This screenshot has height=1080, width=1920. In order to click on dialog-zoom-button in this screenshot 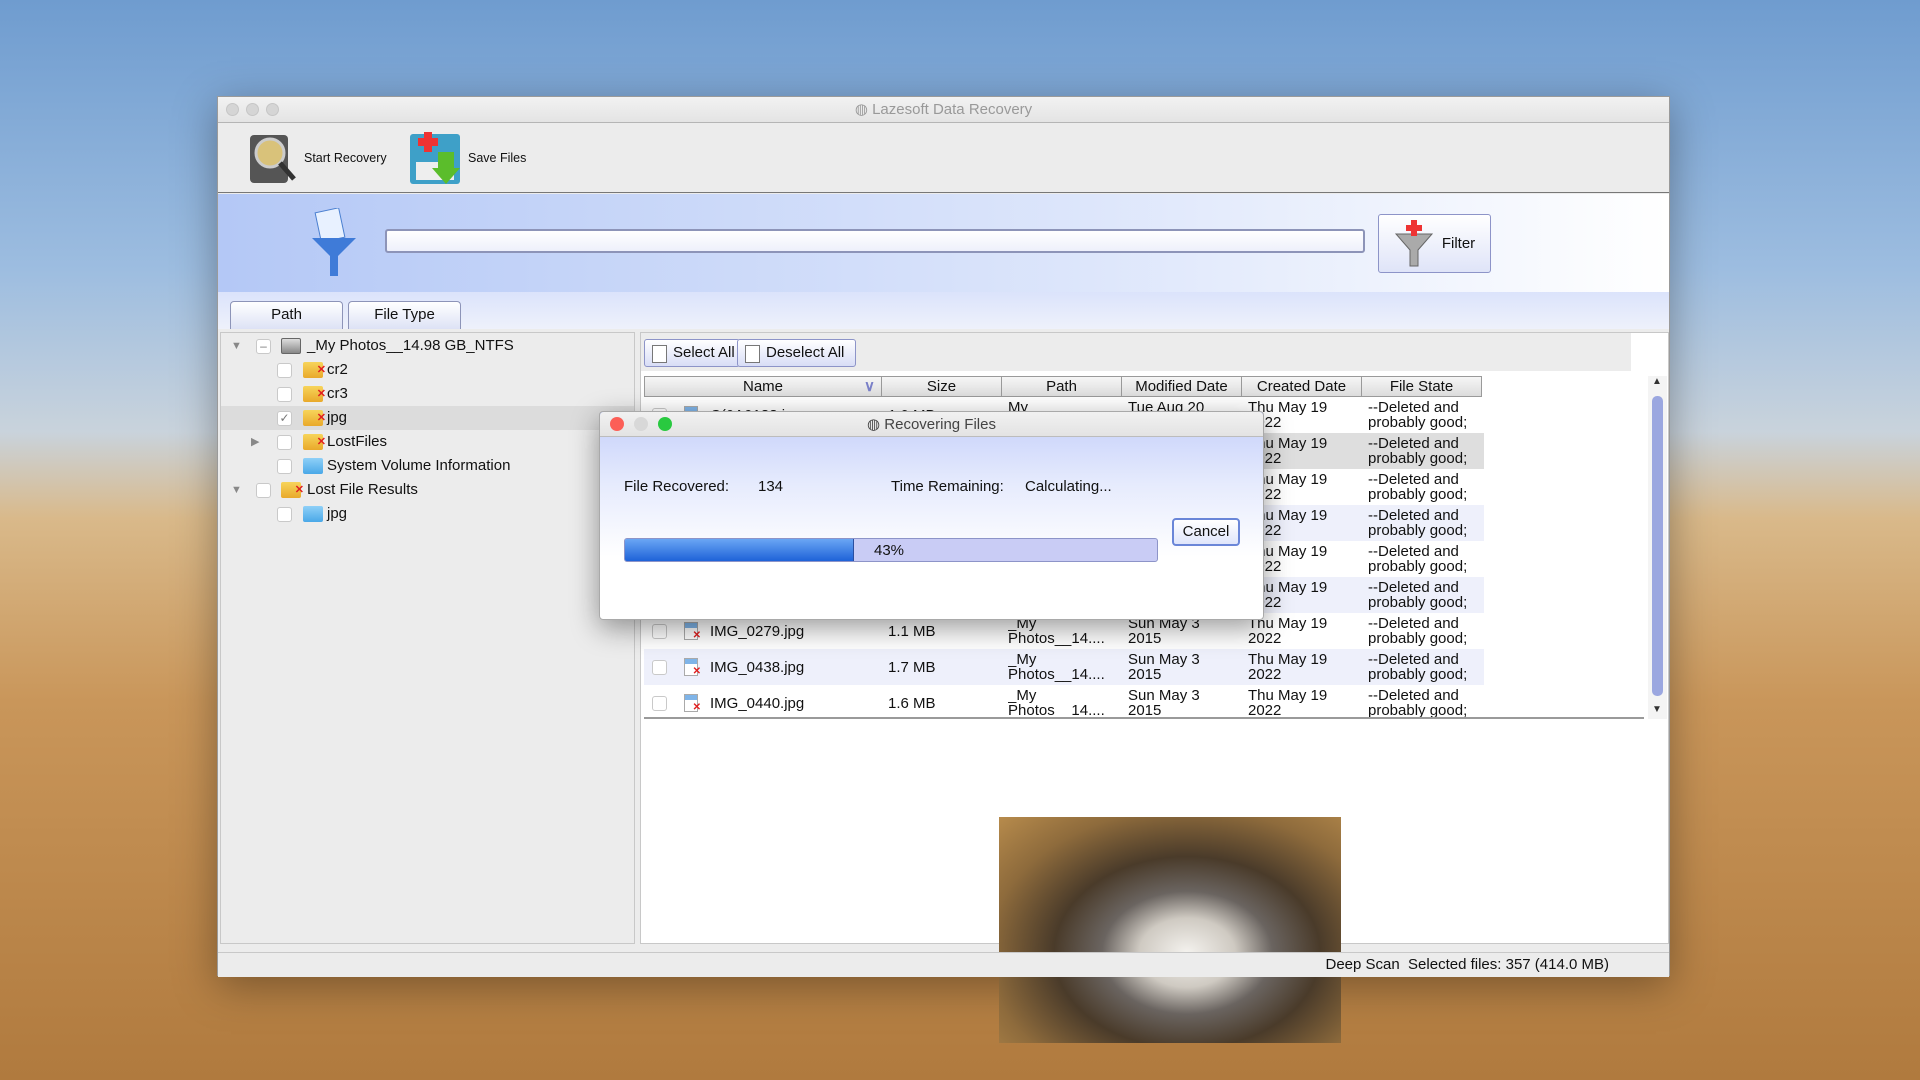, I will do `click(665, 424)`.